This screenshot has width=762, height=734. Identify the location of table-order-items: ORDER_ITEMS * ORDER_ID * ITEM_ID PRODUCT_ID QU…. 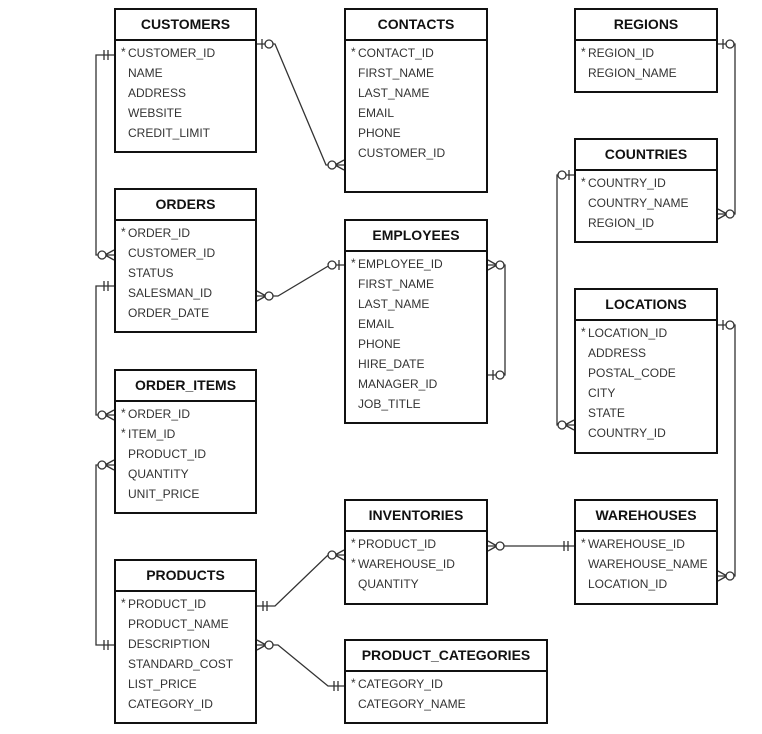
(185, 441).